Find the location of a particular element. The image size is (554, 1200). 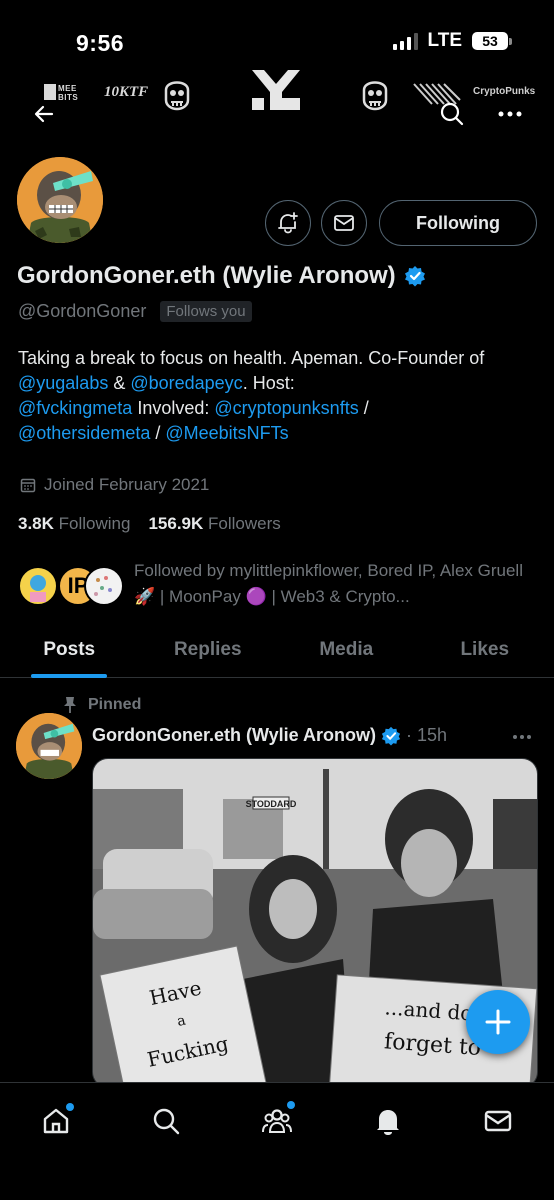

follow-stats: 3.8K Following 156.9K Followers is located at coordinates (149, 524).